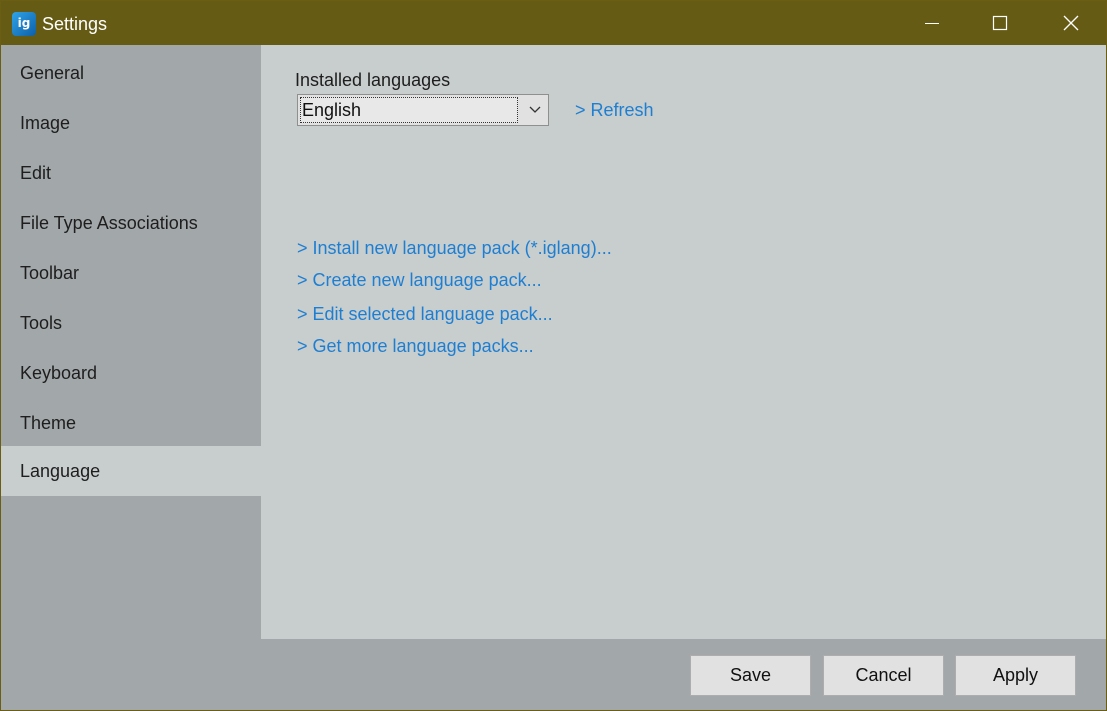 This screenshot has width=1107, height=711. Describe the element at coordinates (131, 373) in the screenshot. I see `sidebar-item-keyboard: Keyboard` at that location.